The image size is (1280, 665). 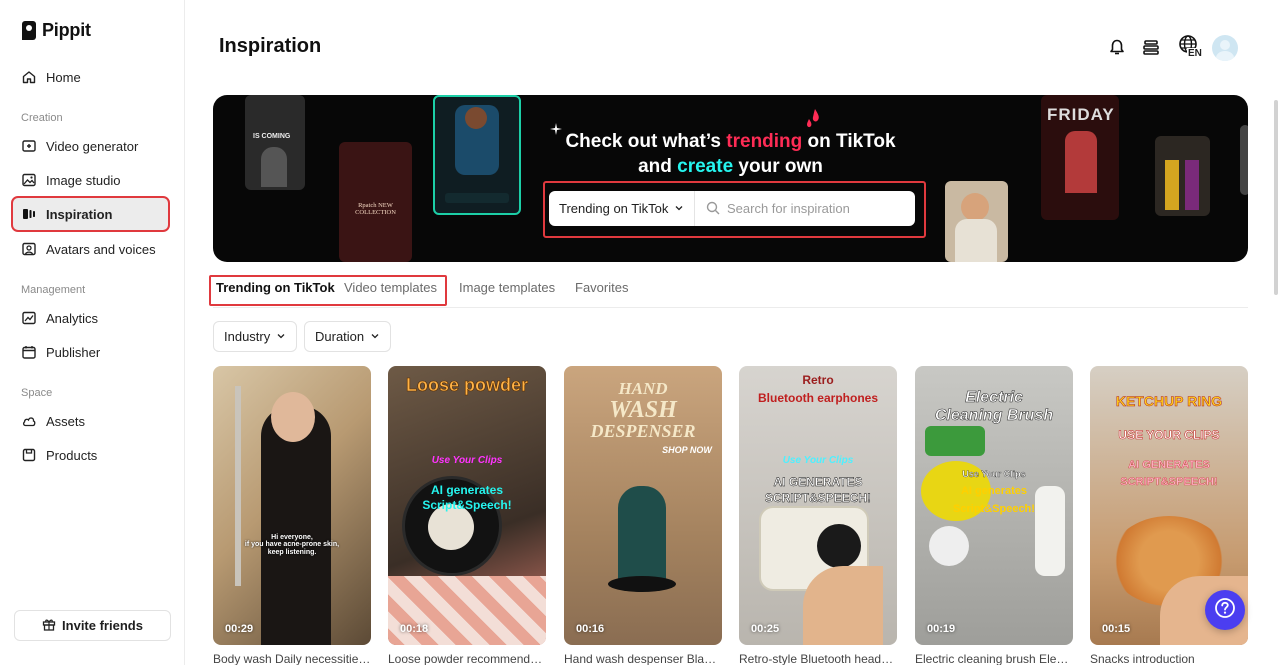 I want to click on tab-video-templates: Video templates, so click(x=390, y=287).